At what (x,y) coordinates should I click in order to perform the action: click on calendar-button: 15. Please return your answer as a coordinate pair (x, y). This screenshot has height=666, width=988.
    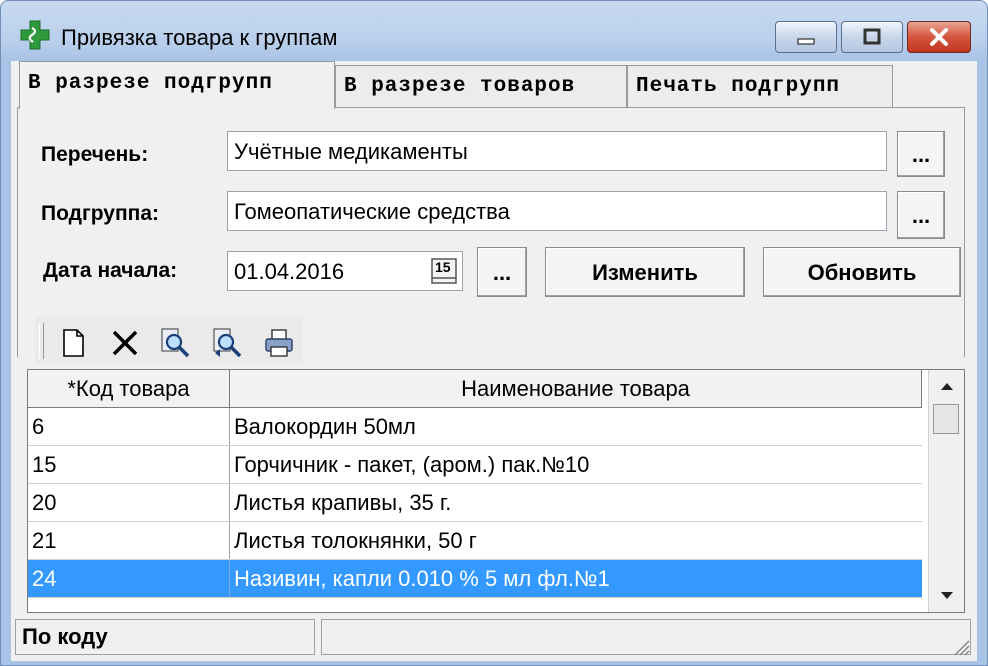
    Looking at the image, I should click on (444, 271).